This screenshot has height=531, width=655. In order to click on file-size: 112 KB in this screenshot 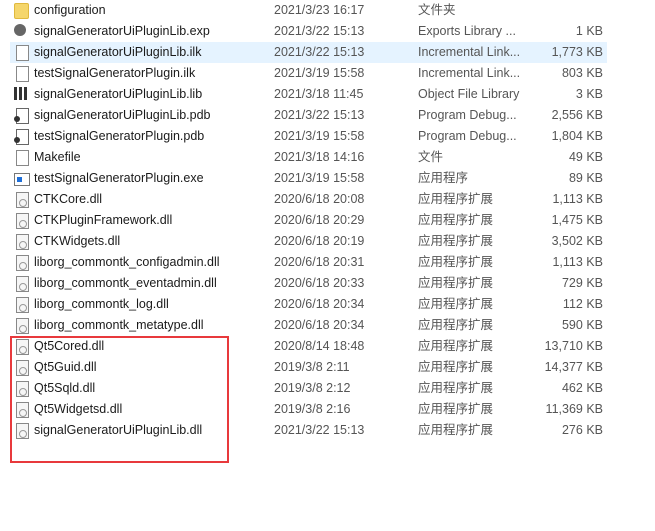, I will do `click(582, 304)`.